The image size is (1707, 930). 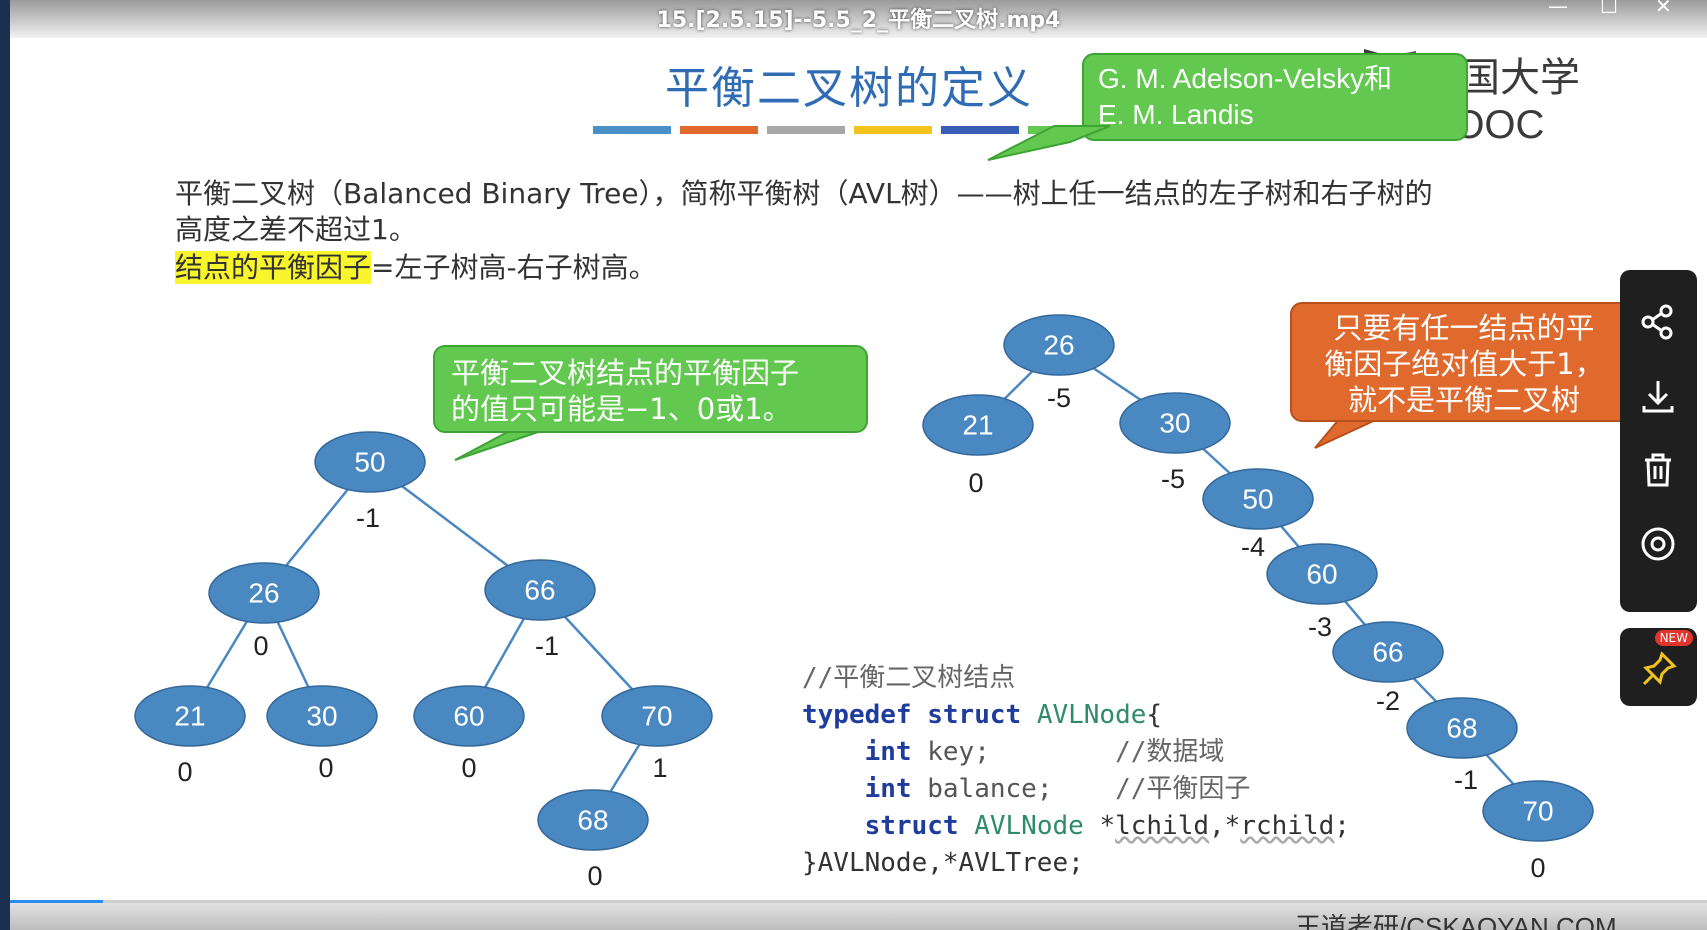 What do you see at coordinates (1154, 715) in the screenshot?
I see `code-brace: {` at bounding box center [1154, 715].